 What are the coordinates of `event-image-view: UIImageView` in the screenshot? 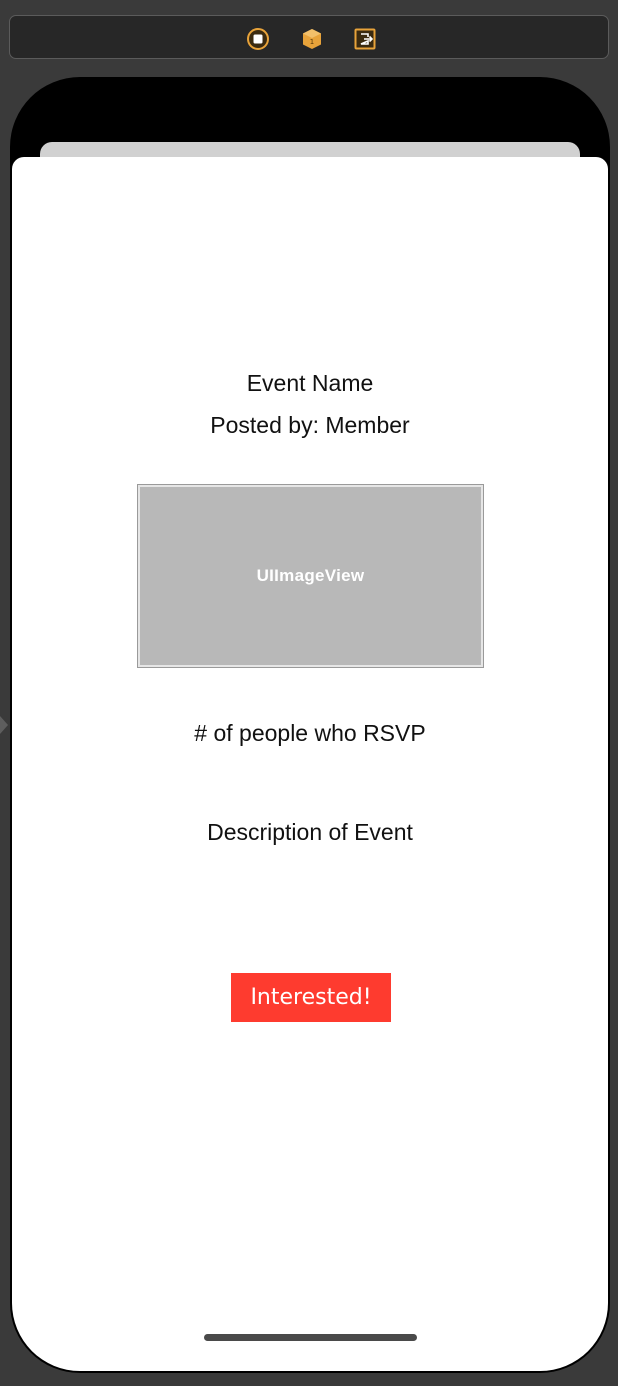 It's located at (310, 576).